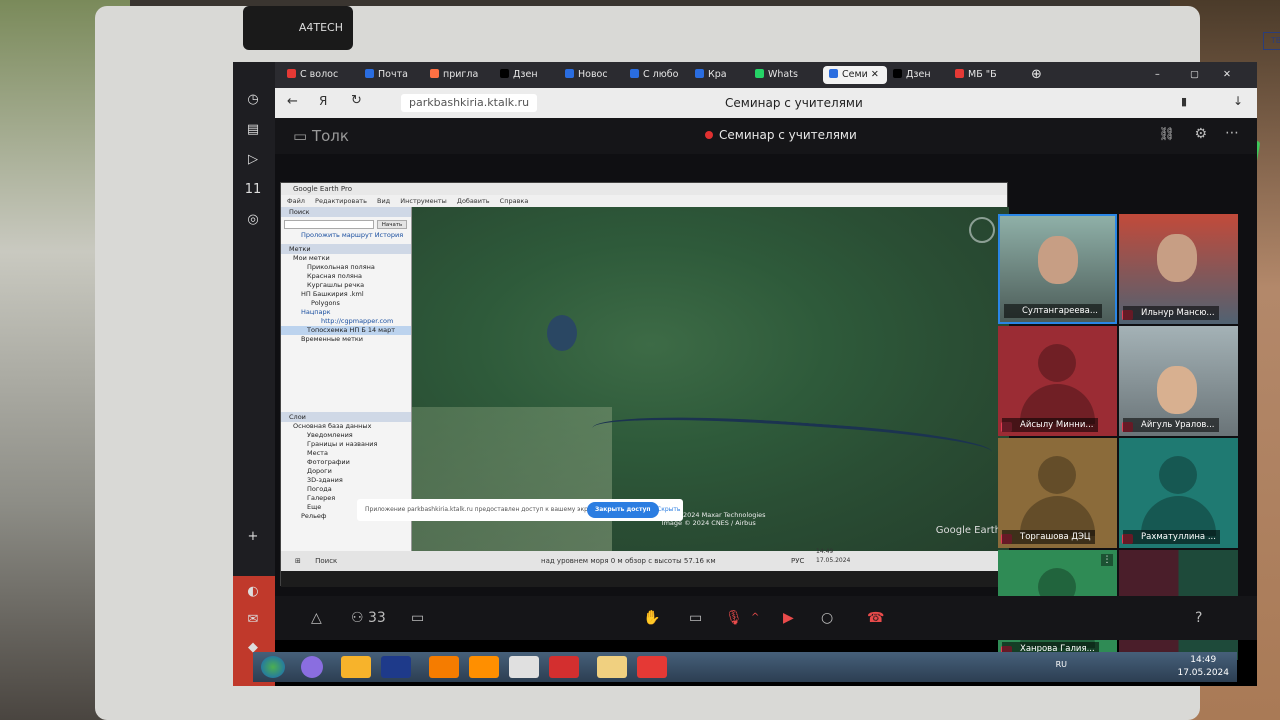 The height and width of the screenshot is (720, 1280). What do you see at coordinates (395, 75) in the screenshot?
I see `tab: Почта` at bounding box center [395, 75].